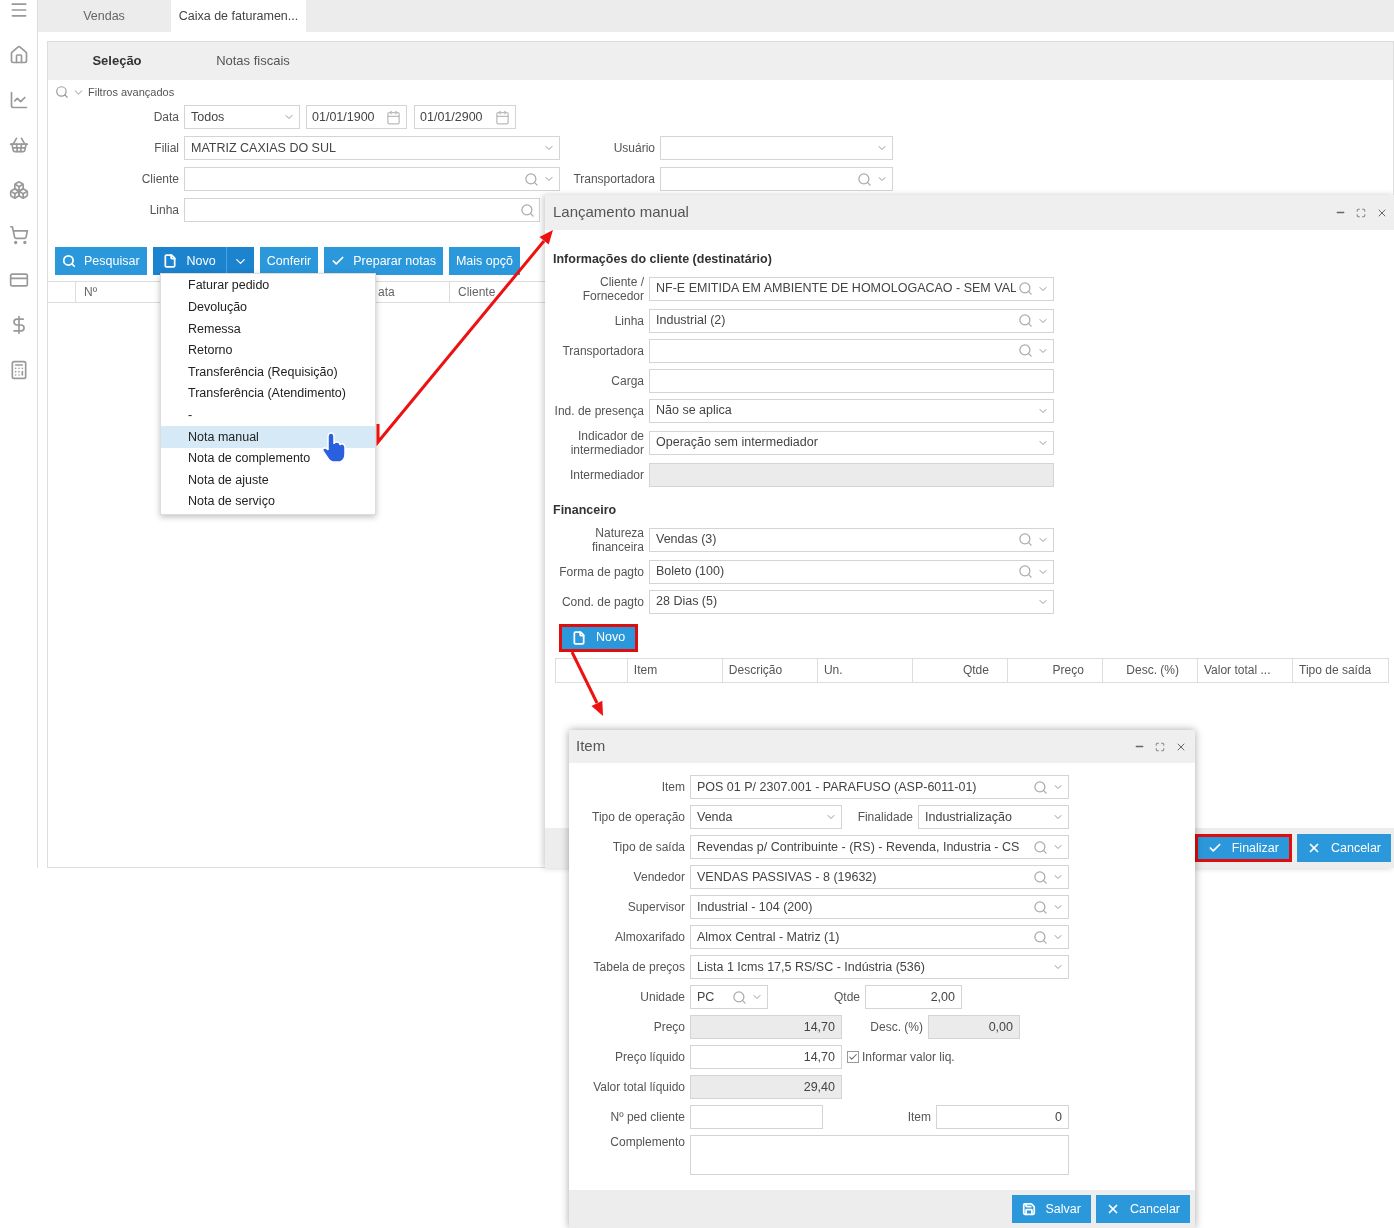 Image resolution: width=1394 pixels, height=1228 pixels. What do you see at coordinates (851, 601) in the screenshot?
I see `dropdown-field: 28 Dias (5)` at bounding box center [851, 601].